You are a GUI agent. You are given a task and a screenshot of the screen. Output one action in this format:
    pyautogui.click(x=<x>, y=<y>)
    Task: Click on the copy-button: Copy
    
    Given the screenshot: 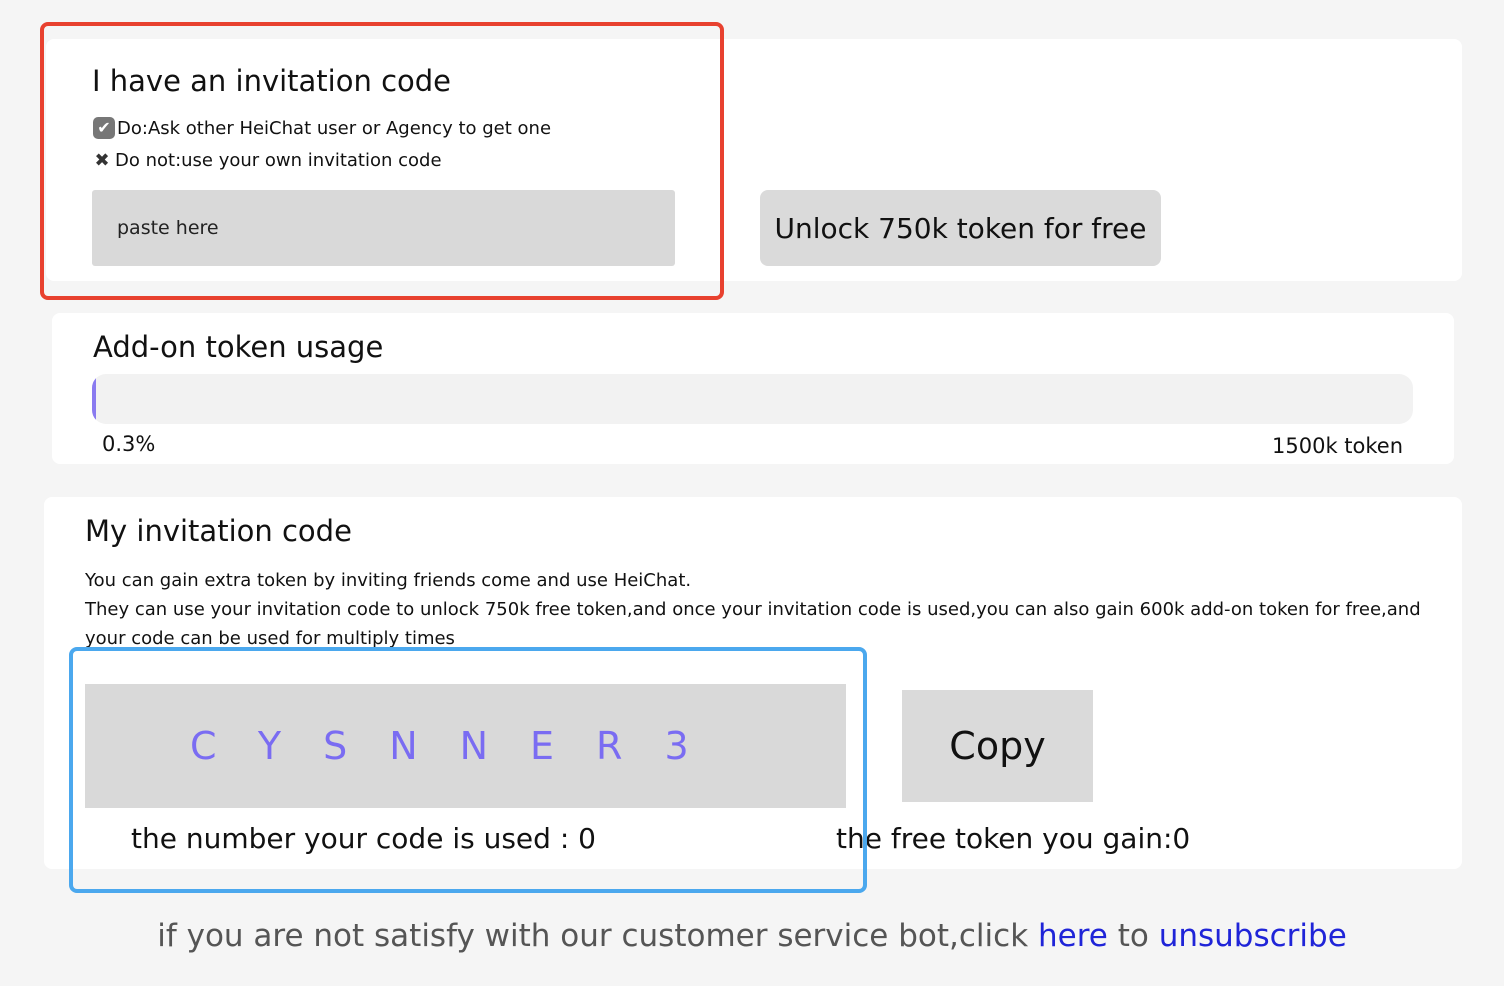 What is the action you would take?
    pyautogui.click(x=997, y=746)
    